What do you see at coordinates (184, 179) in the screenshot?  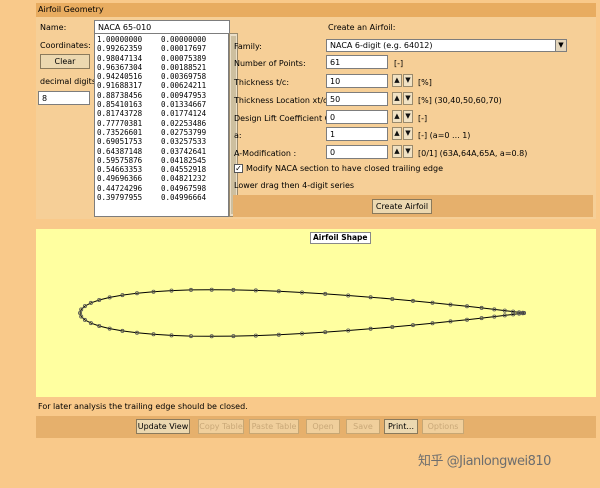 I see `coordinate-y: 0.04821232` at bounding box center [184, 179].